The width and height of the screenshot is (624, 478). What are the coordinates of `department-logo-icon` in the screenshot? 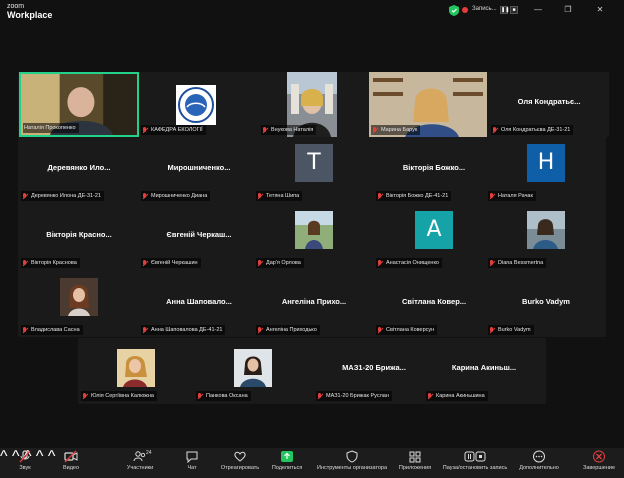 It's located at (196, 105).